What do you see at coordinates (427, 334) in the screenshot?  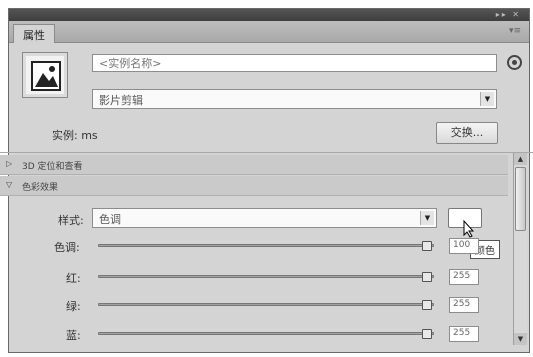 I see `blue-slider-thumb` at bounding box center [427, 334].